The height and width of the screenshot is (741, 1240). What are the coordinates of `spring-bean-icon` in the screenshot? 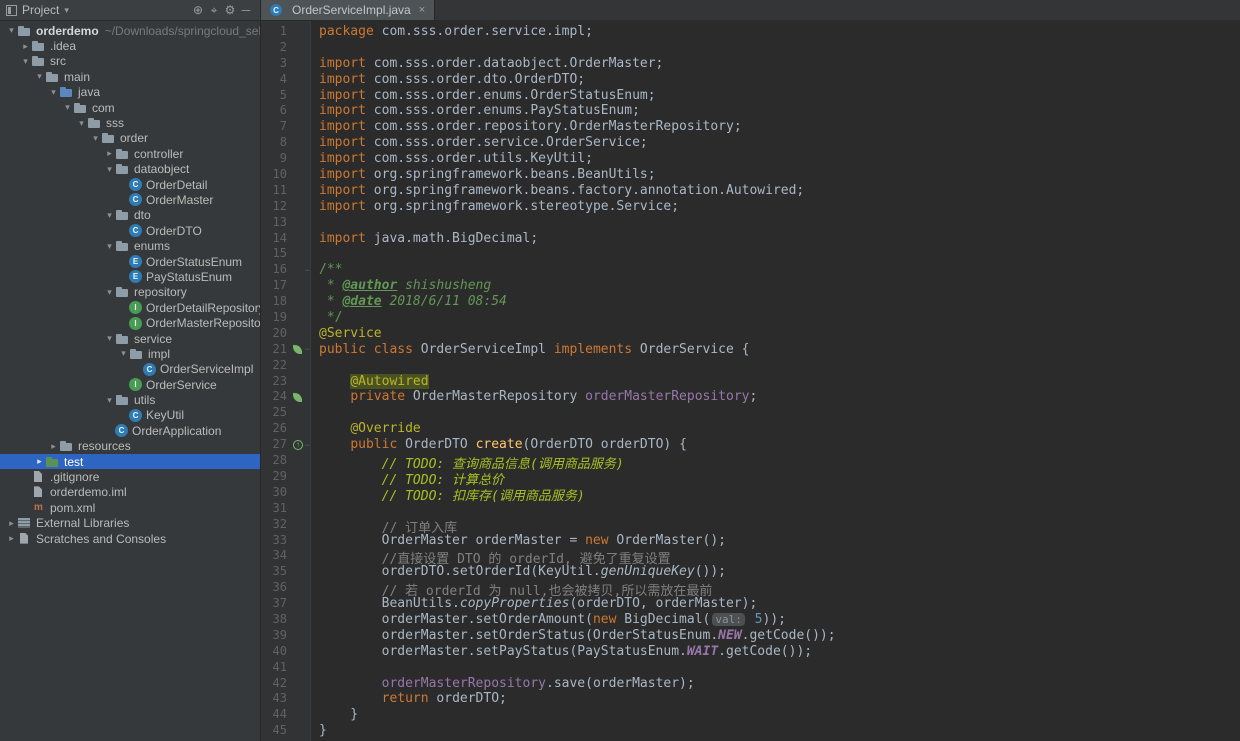 It's located at (297, 350).